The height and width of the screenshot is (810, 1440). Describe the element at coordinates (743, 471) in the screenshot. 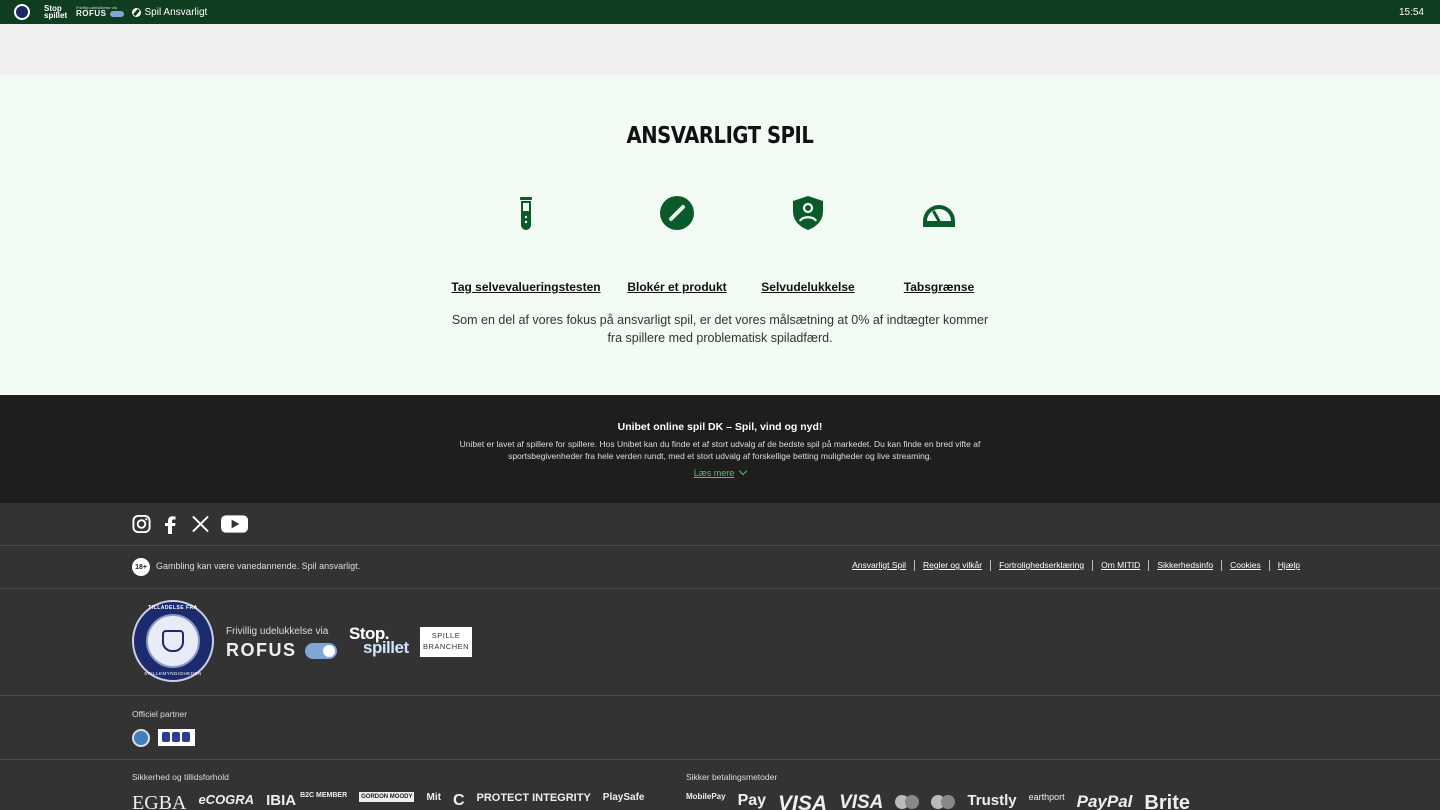

I see `chevron-down-icon` at that location.